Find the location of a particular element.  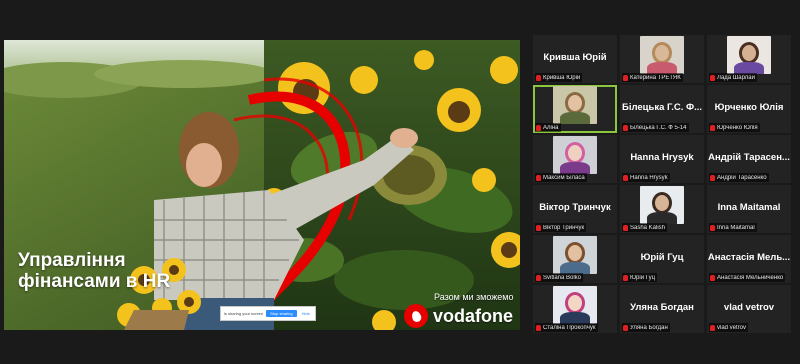

participant-tile: Максим Біласа is located at coordinates (575, 159).